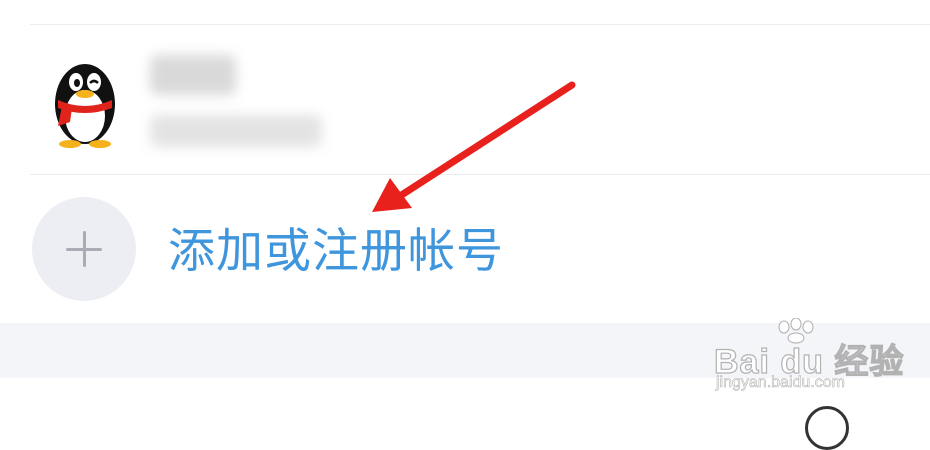 This screenshot has height=450, width=930. I want to click on add-account-button, so click(84, 249).